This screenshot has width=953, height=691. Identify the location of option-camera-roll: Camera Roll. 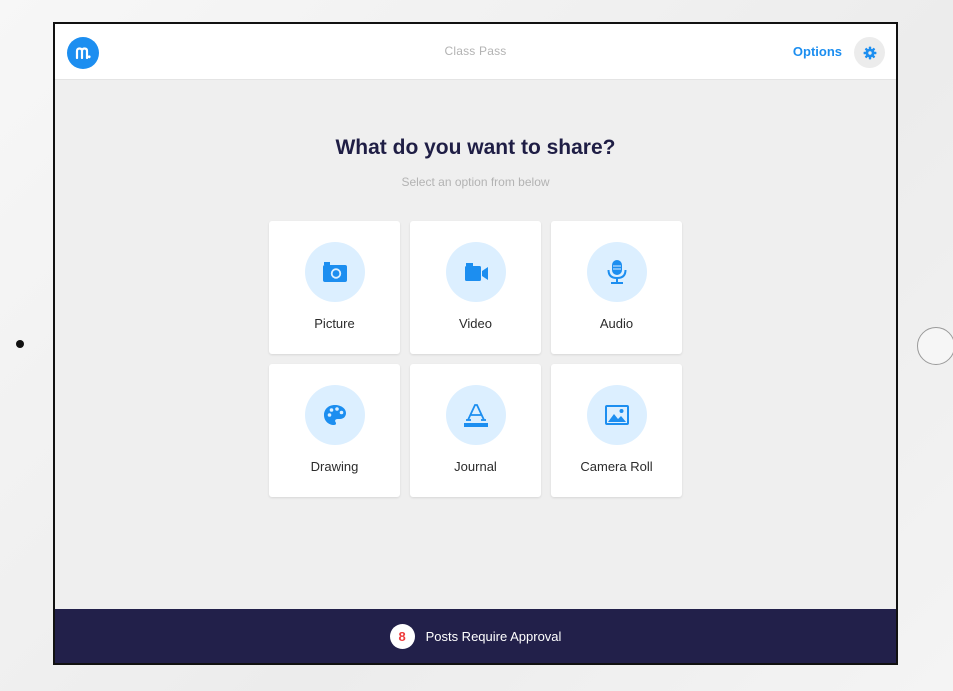
(616, 430).